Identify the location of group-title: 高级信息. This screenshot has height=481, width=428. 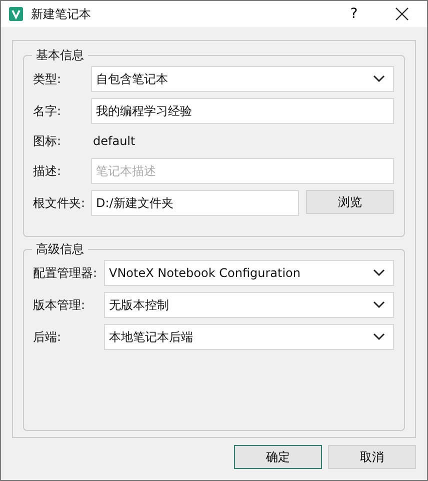
(60, 249).